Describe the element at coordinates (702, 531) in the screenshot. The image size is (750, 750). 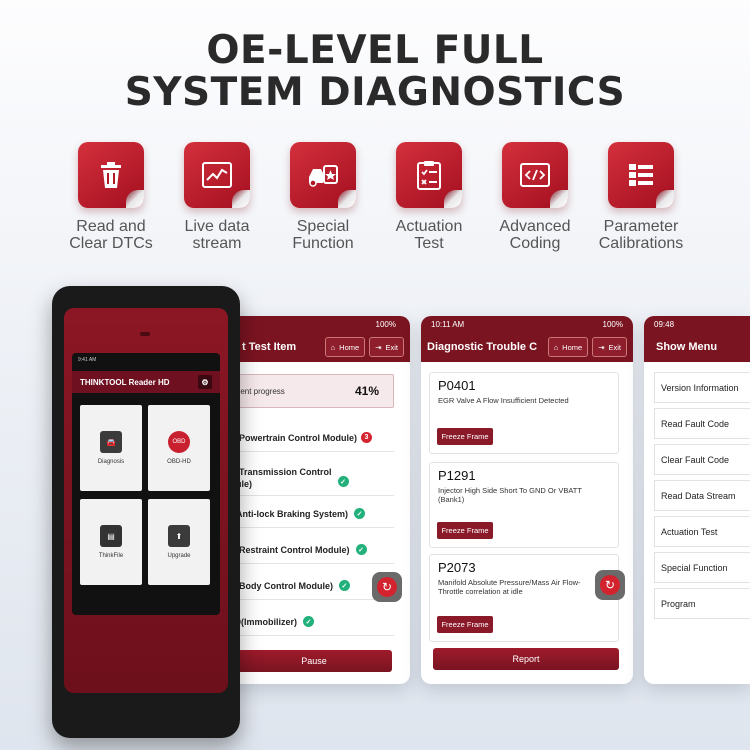
I see `menu-item-actuation-test: Actuation Test` at that location.